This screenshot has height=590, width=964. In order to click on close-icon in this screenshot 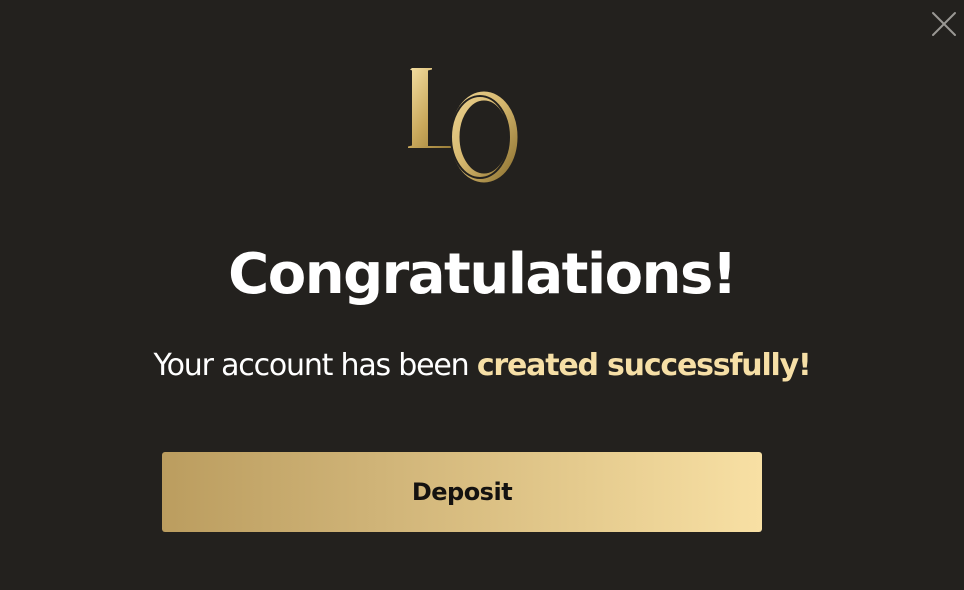, I will do `click(944, 24)`.